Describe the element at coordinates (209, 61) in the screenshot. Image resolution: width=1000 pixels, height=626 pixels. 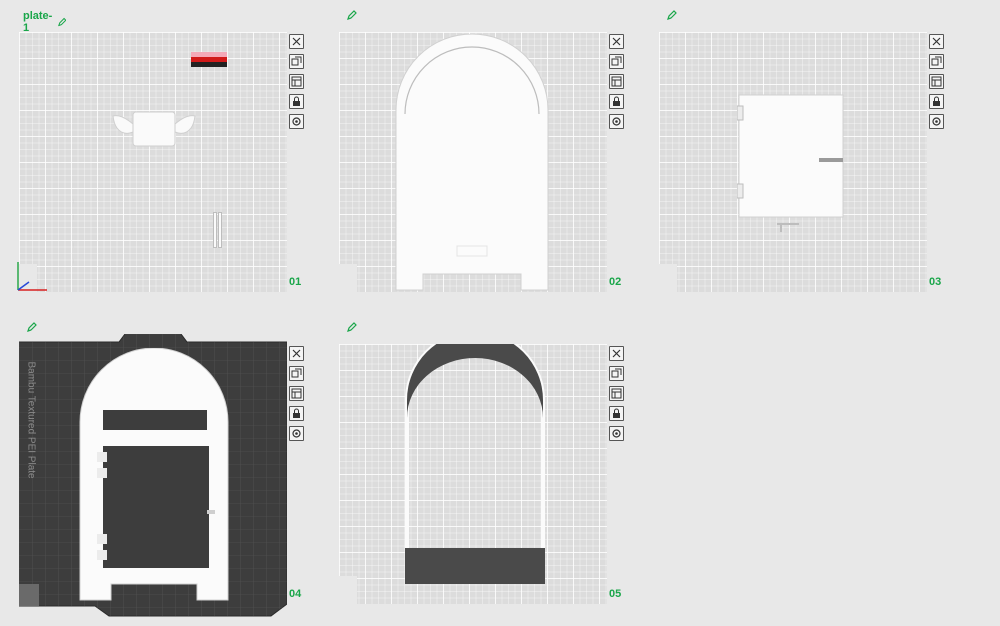
I see `model-flag` at that location.